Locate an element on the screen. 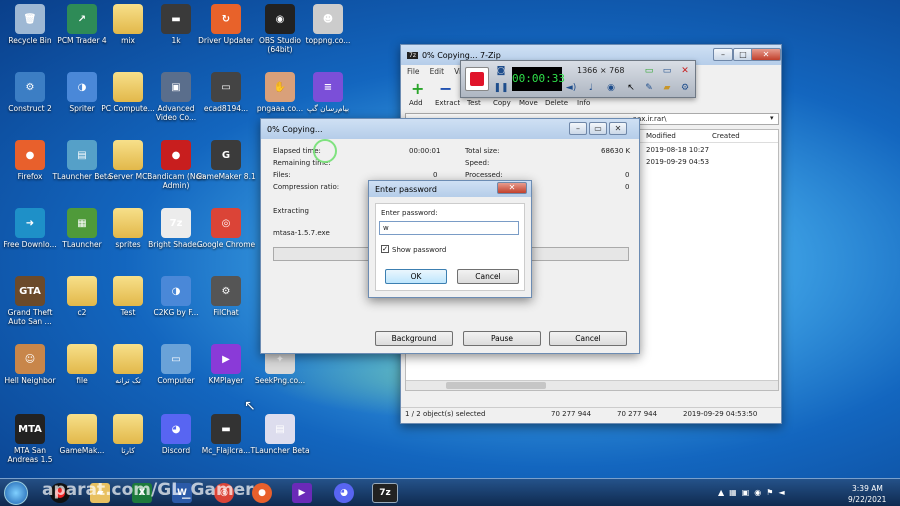 This screenshot has width=900, height=506. extract-icon: − is located at coordinates (445, 89).